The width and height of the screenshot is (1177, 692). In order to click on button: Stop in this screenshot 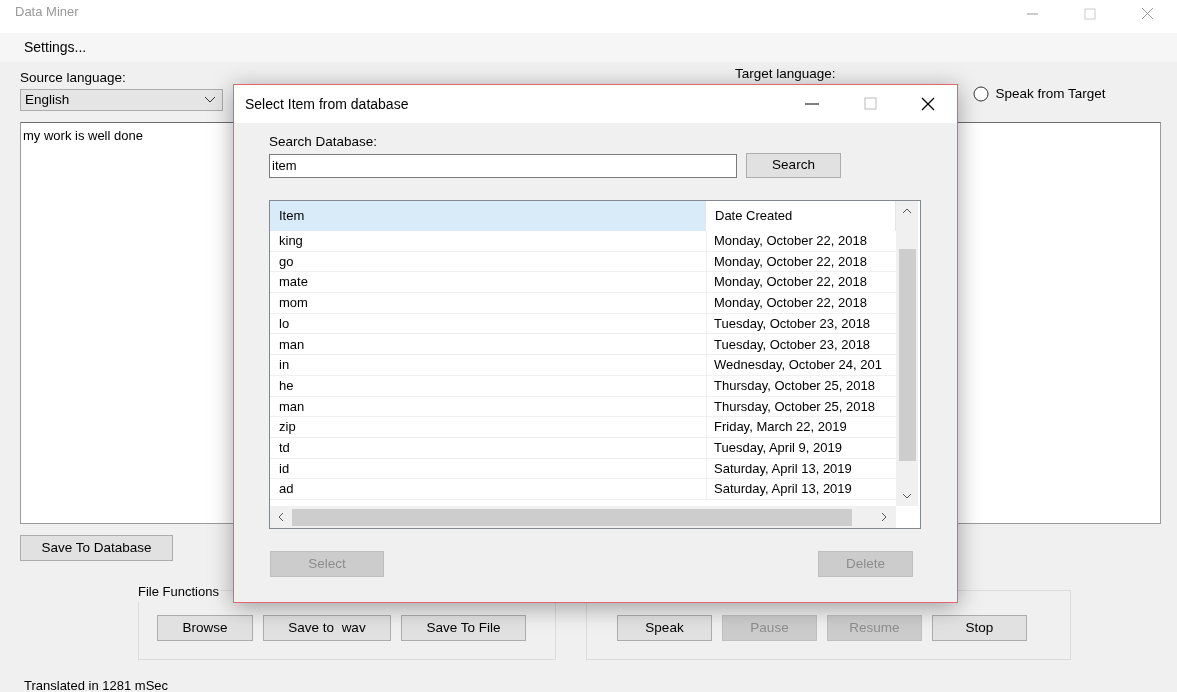, I will do `click(979, 628)`.